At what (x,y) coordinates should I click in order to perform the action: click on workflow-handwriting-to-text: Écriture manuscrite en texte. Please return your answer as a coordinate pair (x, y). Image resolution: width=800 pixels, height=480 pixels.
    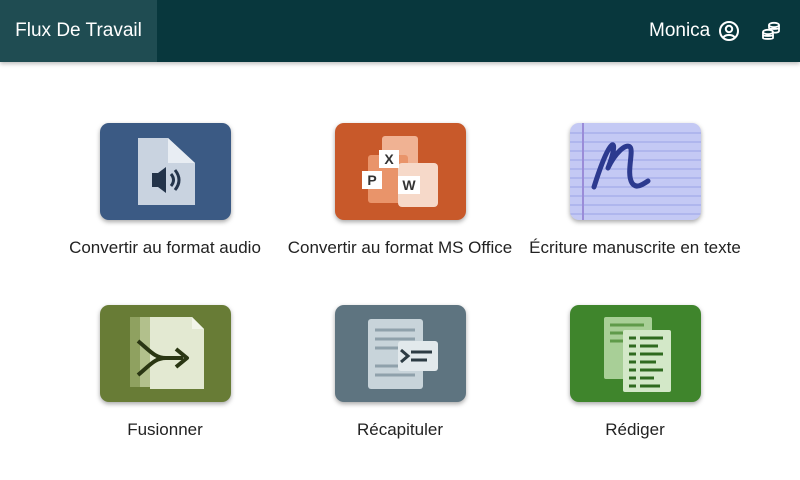
    Looking at the image, I should click on (635, 198).